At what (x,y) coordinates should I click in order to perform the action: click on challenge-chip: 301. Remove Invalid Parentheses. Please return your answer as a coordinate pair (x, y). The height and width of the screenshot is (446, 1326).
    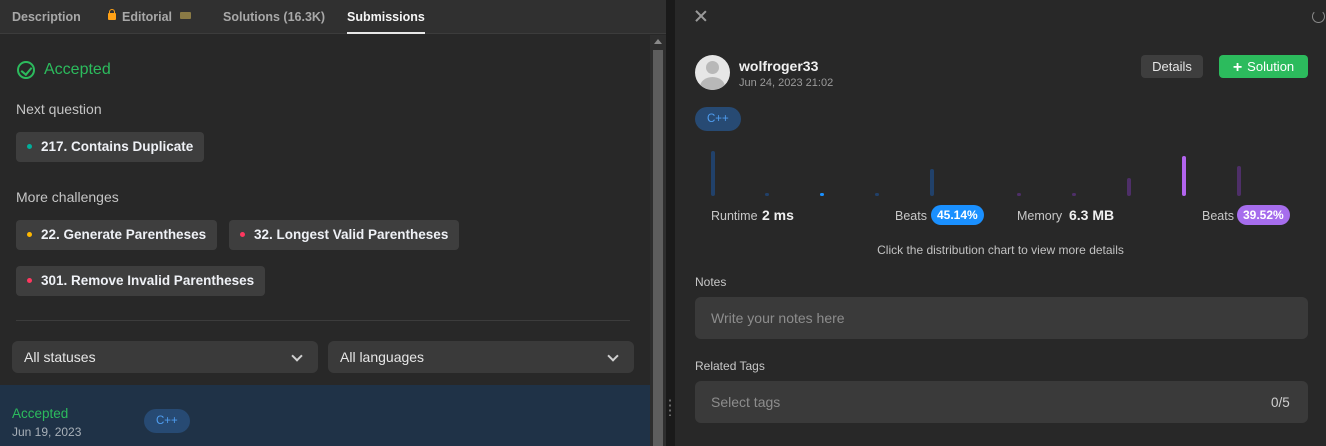
    Looking at the image, I should click on (141, 281).